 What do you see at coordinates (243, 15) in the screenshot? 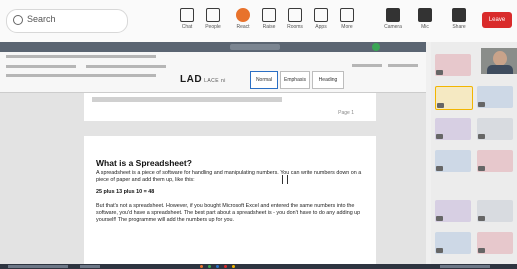
I see `react-icon` at bounding box center [243, 15].